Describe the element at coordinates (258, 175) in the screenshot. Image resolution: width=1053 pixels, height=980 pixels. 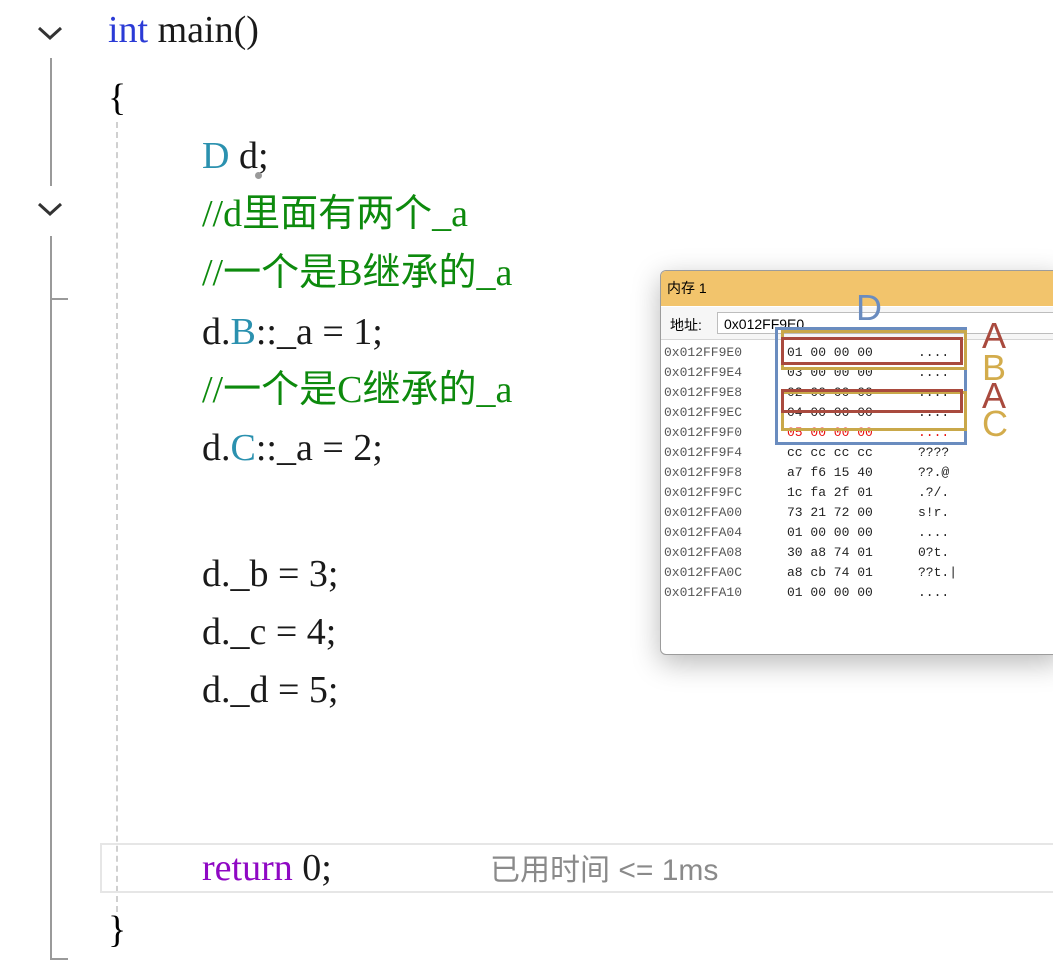
I see `breakpoint-hint-dot` at that location.